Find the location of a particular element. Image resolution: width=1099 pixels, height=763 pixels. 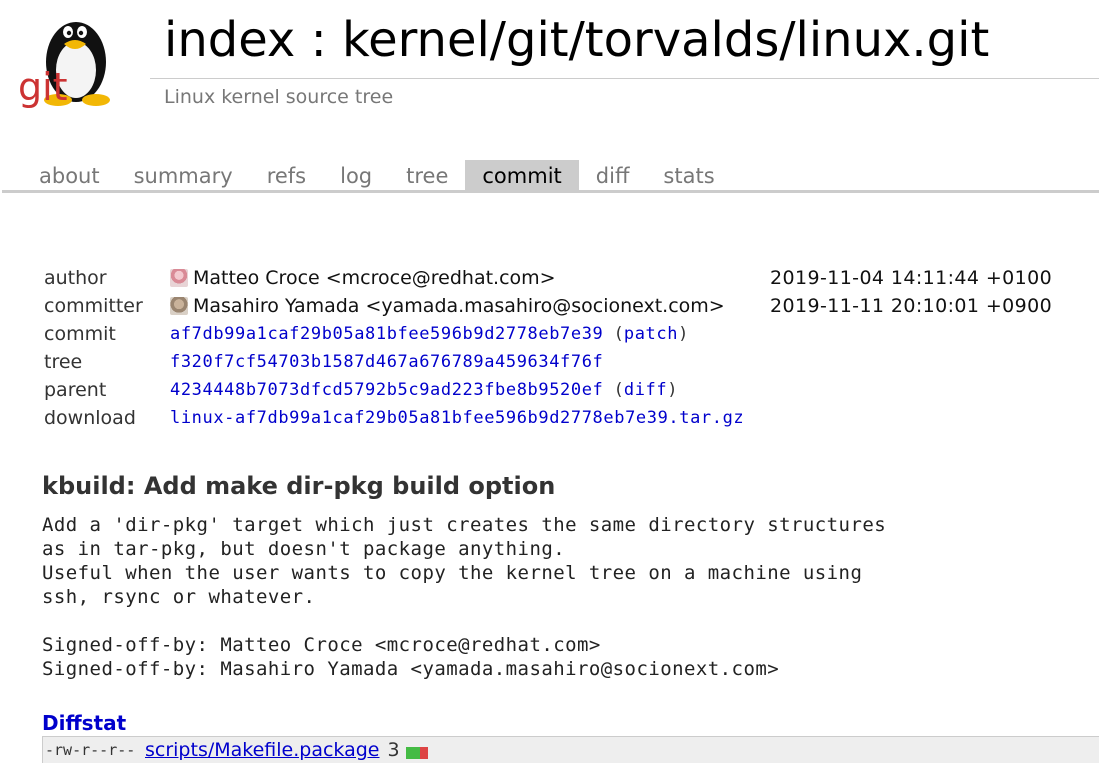

diffstat-table: -rw-r--r-- scripts/Makefile.package 3 is located at coordinates (570, 749).